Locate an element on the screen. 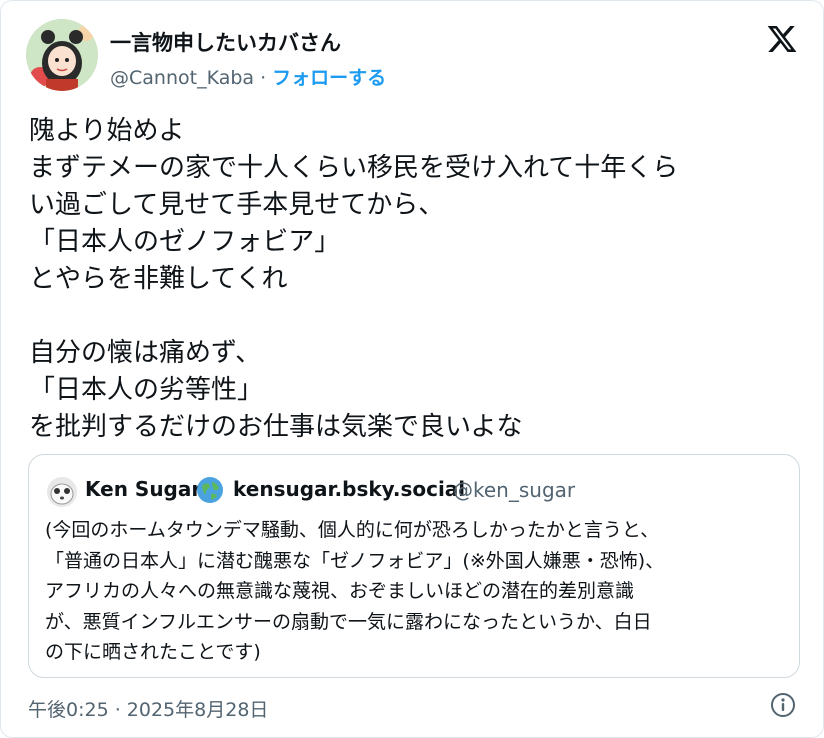 Image resolution: width=824 pixels, height=738 pixels. quote-display-name: Ken Sugar is located at coordinates (143, 489).